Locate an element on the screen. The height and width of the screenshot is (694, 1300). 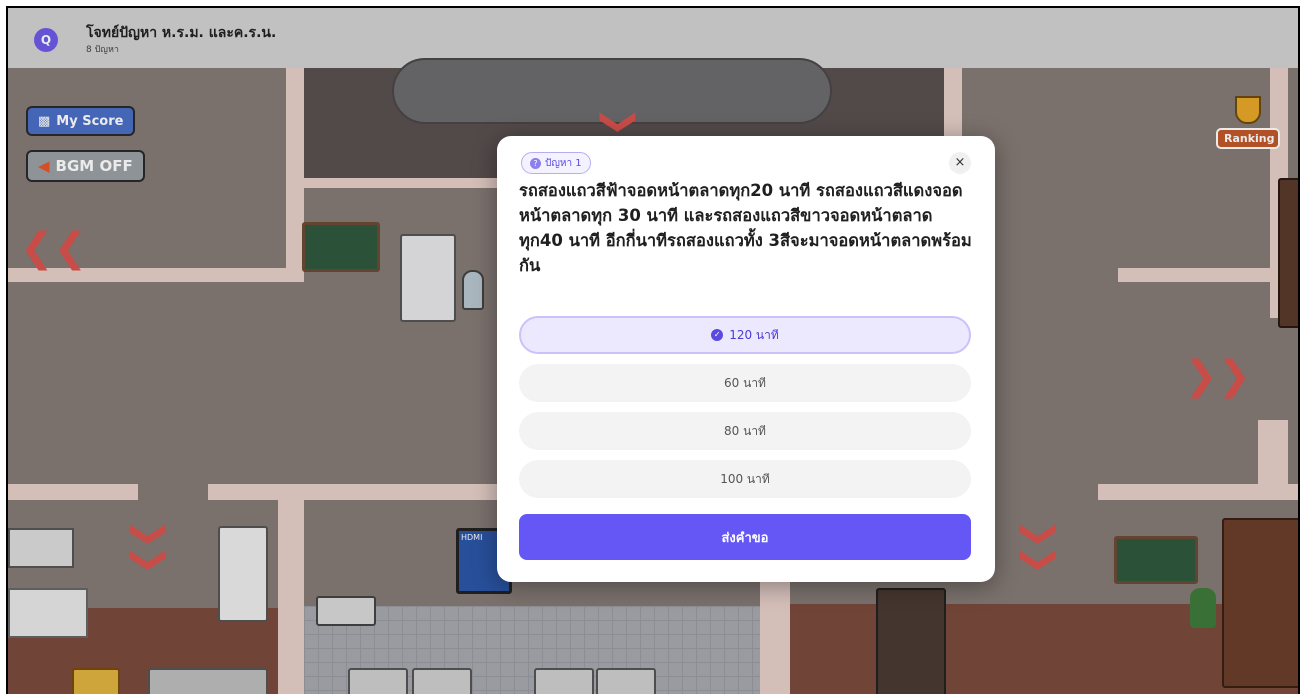
answer-option-1: ✓ 120 นาที is located at coordinates (745, 335).